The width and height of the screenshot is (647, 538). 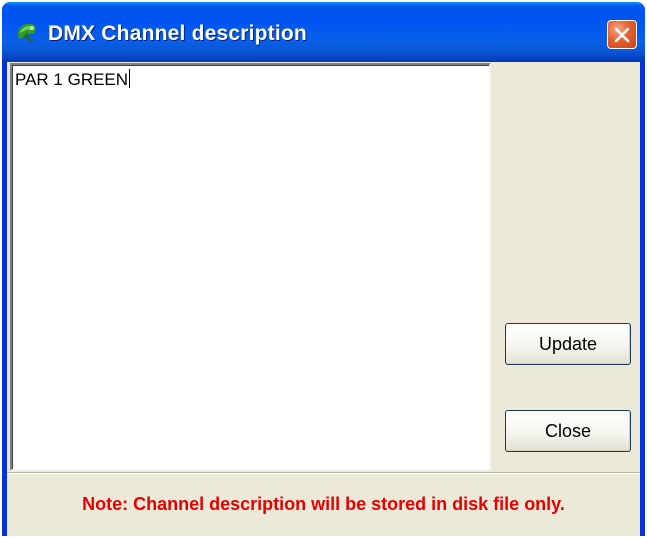 What do you see at coordinates (323, 32) in the screenshot?
I see `title-bar: DMX Channel description` at bounding box center [323, 32].